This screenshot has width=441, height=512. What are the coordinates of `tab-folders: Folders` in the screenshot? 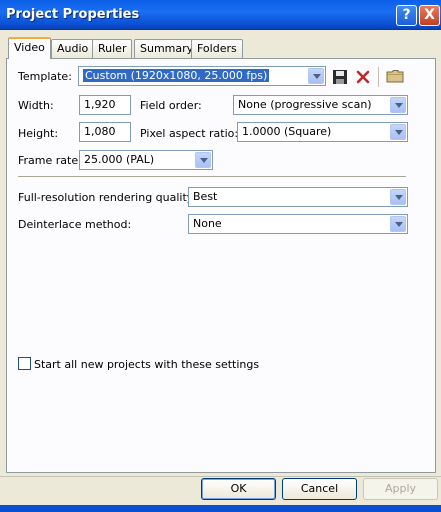 It's located at (217, 48).